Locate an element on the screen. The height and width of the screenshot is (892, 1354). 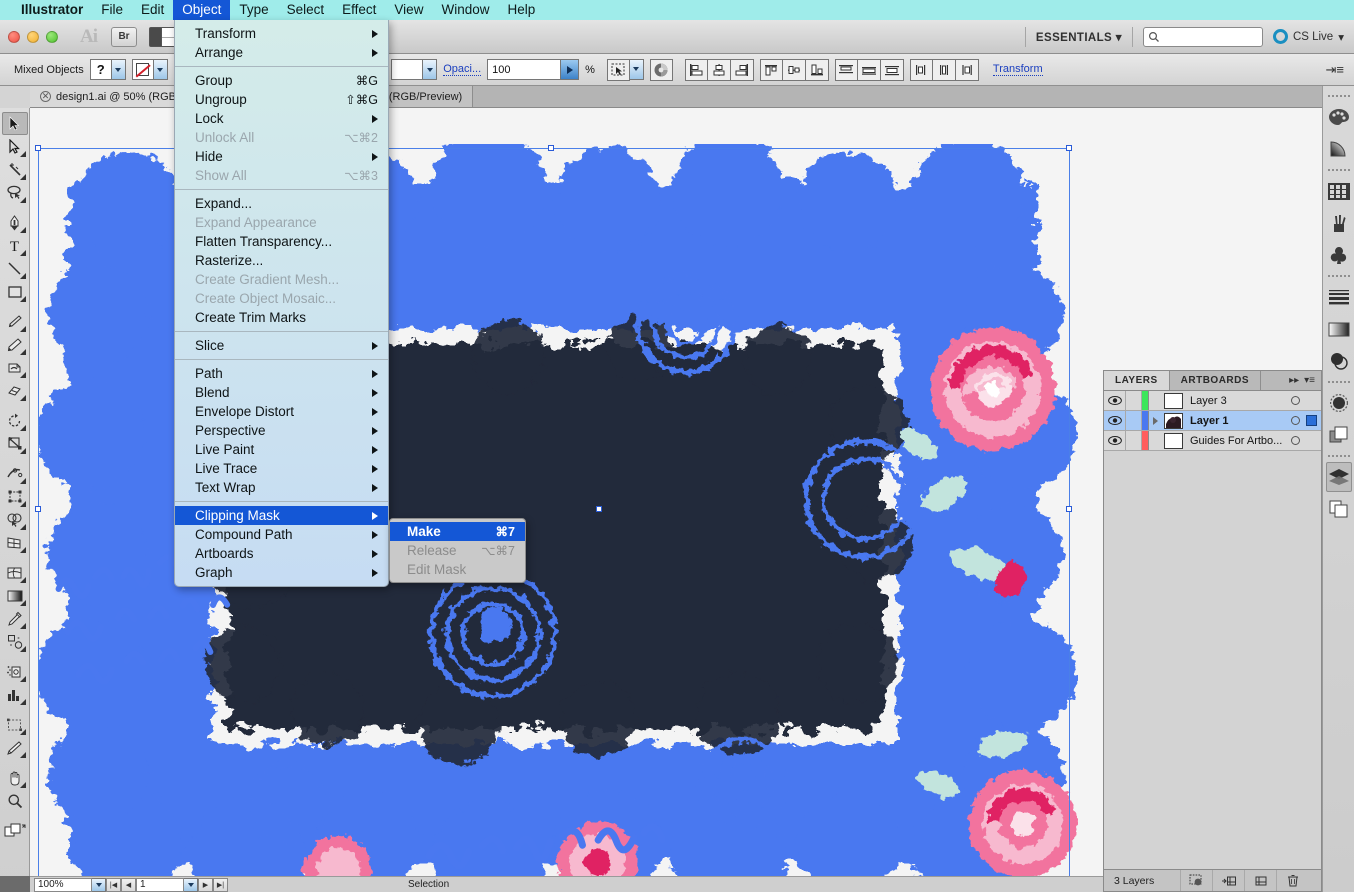
magic-wand-tool is located at coordinates (15, 169).